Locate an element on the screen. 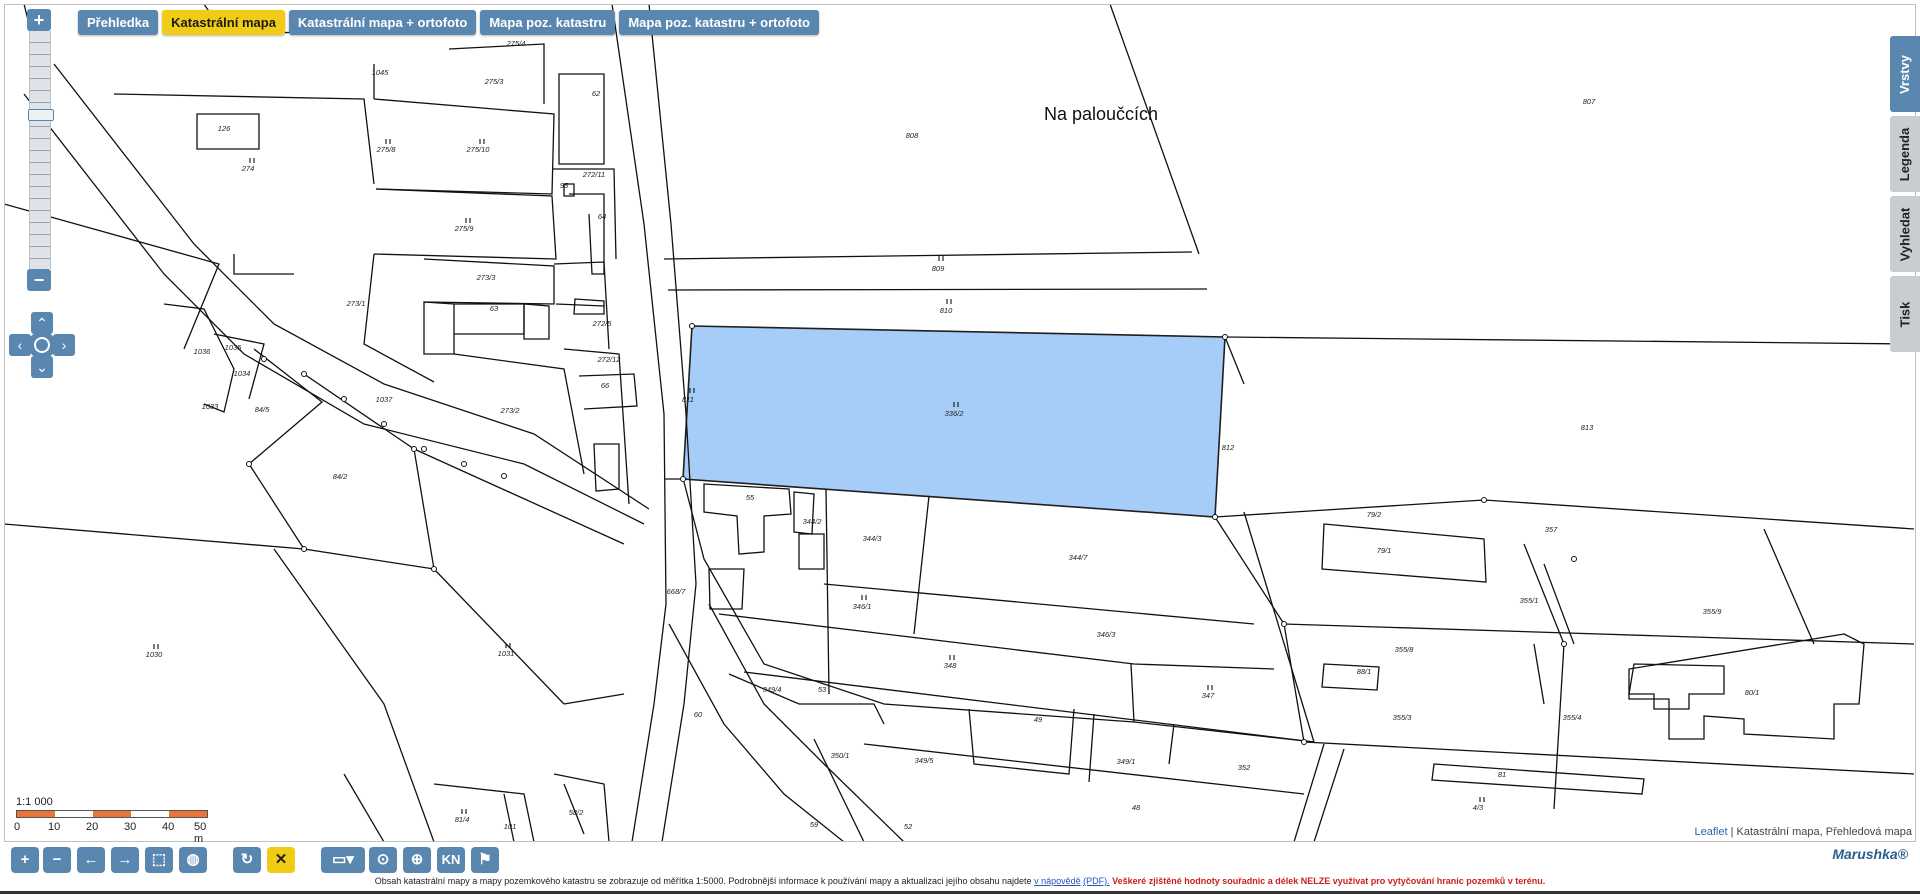  refresh-icon: ↻ is located at coordinates (247, 860).